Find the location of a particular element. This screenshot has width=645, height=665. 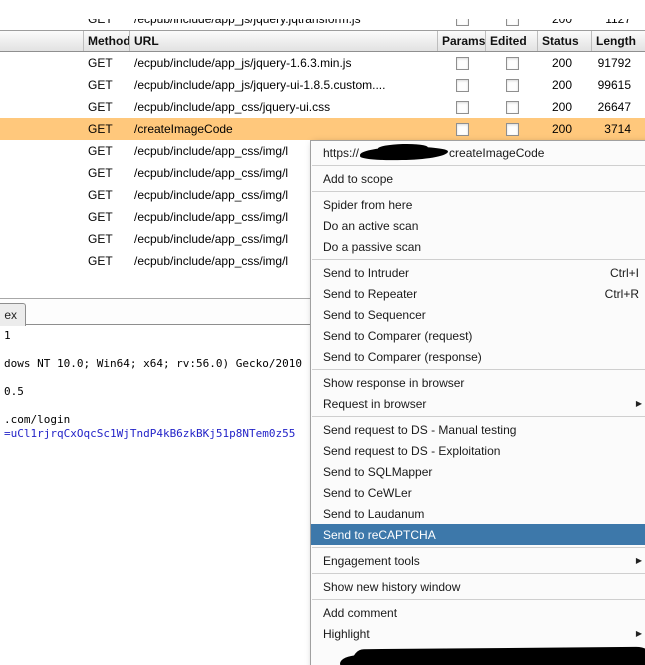

column-header-length: Length is located at coordinates (618, 41).